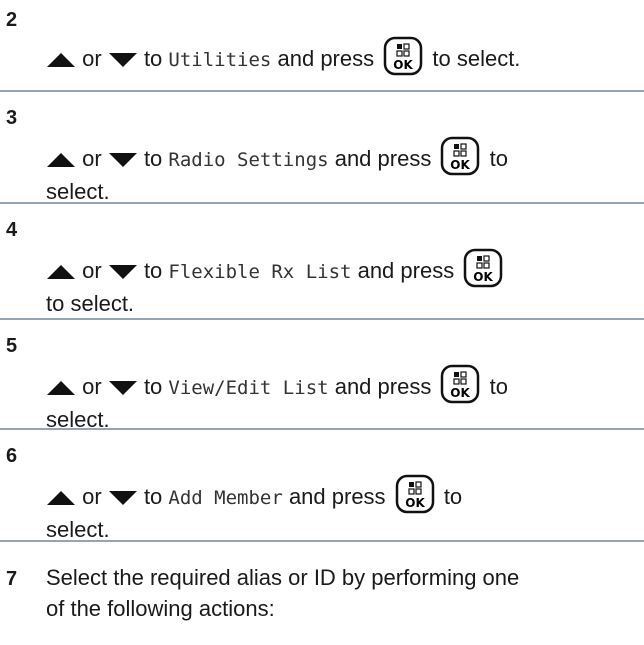 Image resolution: width=644 pixels, height=645 pixels. I want to click on menu-item-name: Utilities, so click(220, 60).